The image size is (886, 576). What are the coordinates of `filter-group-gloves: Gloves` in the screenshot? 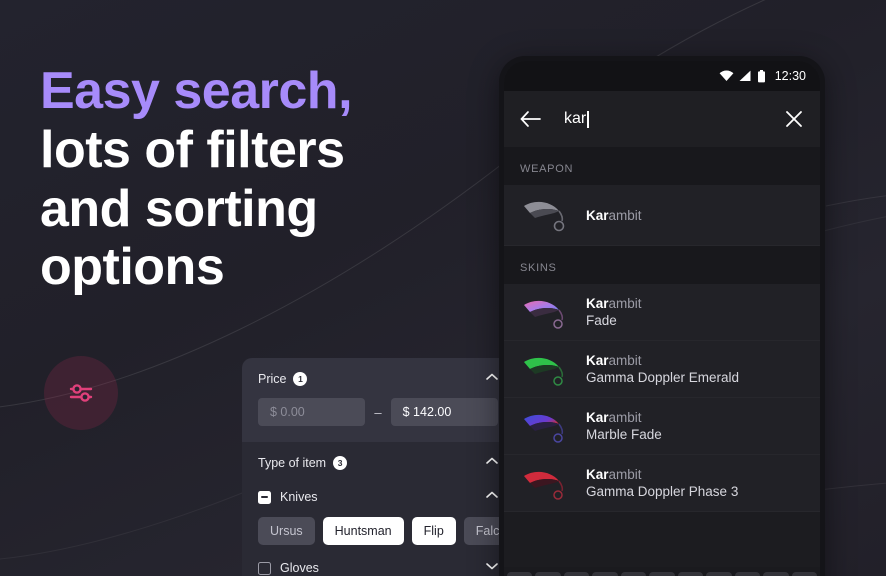 It's located at (378, 568).